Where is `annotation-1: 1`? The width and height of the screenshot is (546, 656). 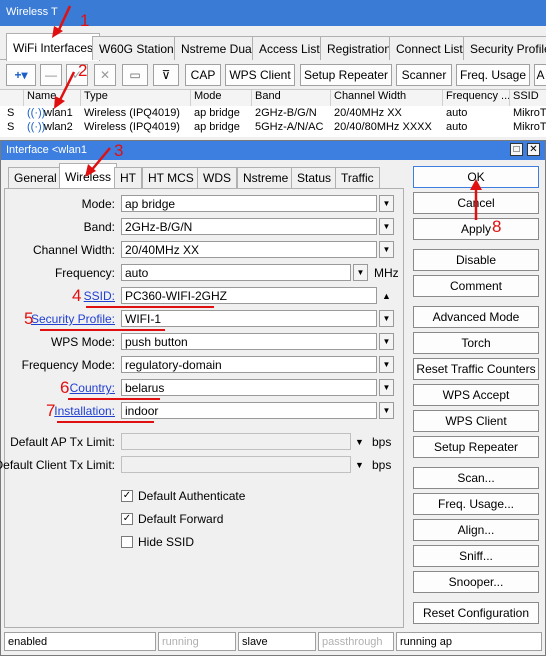
annotation-1: 1 is located at coordinates (85, 20).